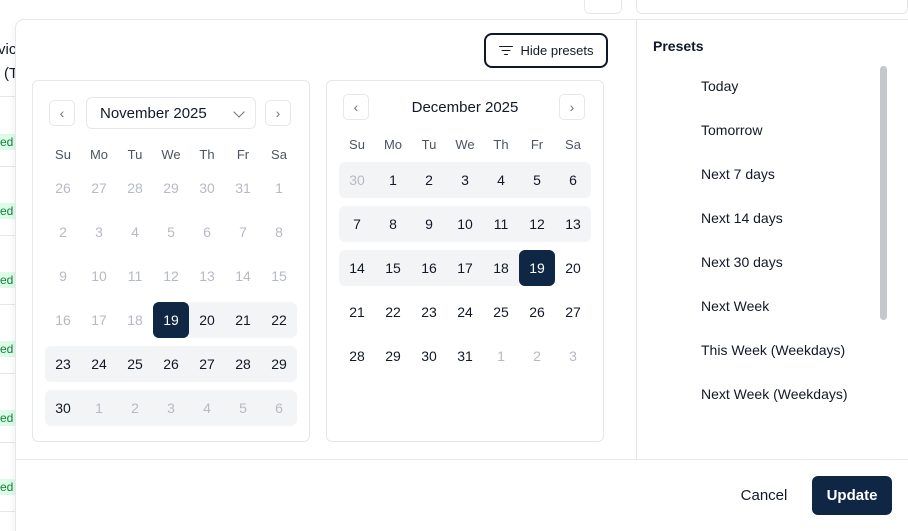 The image size is (908, 531). What do you see at coordinates (764, 86) in the screenshot?
I see `preset-item: Today` at bounding box center [764, 86].